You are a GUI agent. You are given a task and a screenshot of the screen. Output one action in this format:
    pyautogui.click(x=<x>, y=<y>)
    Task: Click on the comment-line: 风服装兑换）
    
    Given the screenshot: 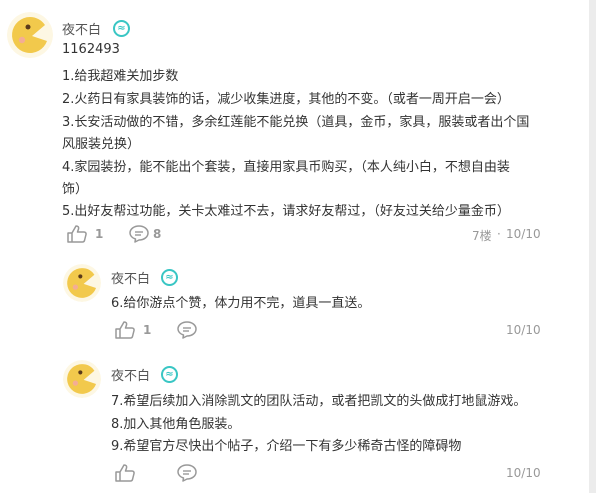 What is the action you would take?
    pyautogui.click(x=101, y=144)
    